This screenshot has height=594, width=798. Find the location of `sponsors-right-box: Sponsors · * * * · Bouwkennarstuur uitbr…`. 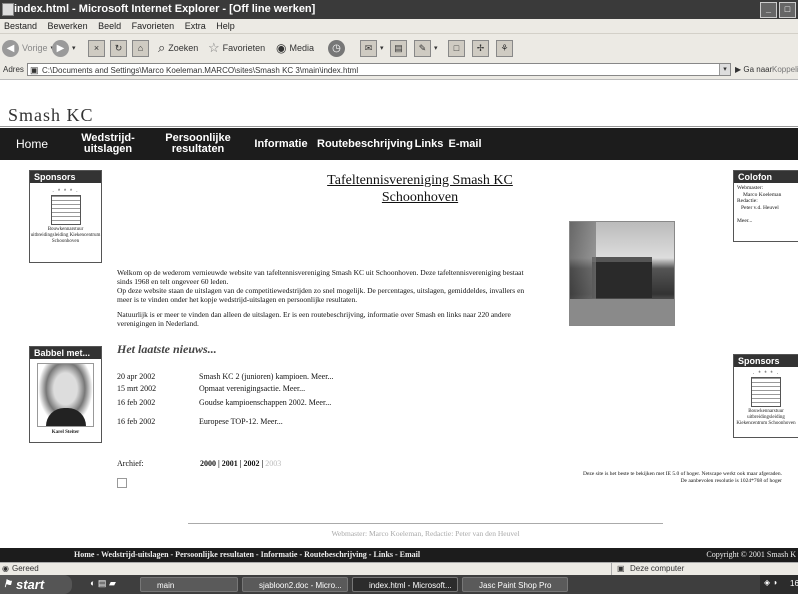

sponsors-right-box: Sponsors · * * * · Bouwkennarstuur uitbr… is located at coordinates (765, 396).